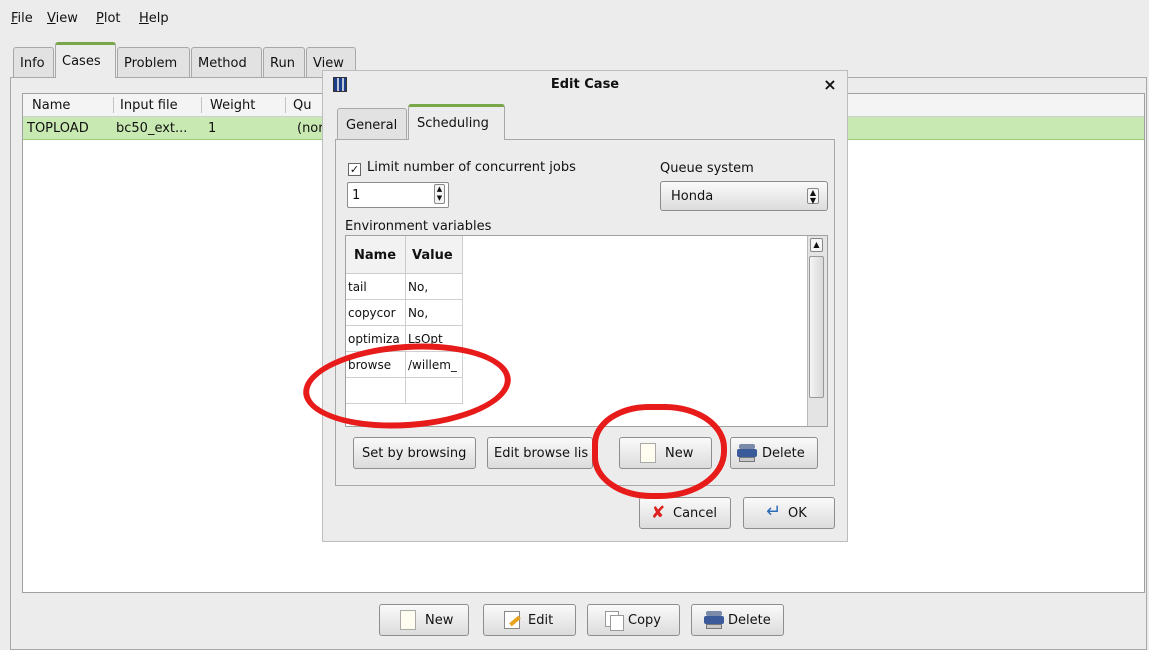 This screenshot has height=650, width=1149. Describe the element at coordinates (408, 620) in the screenshot. I see `new-document-icon` at that location.